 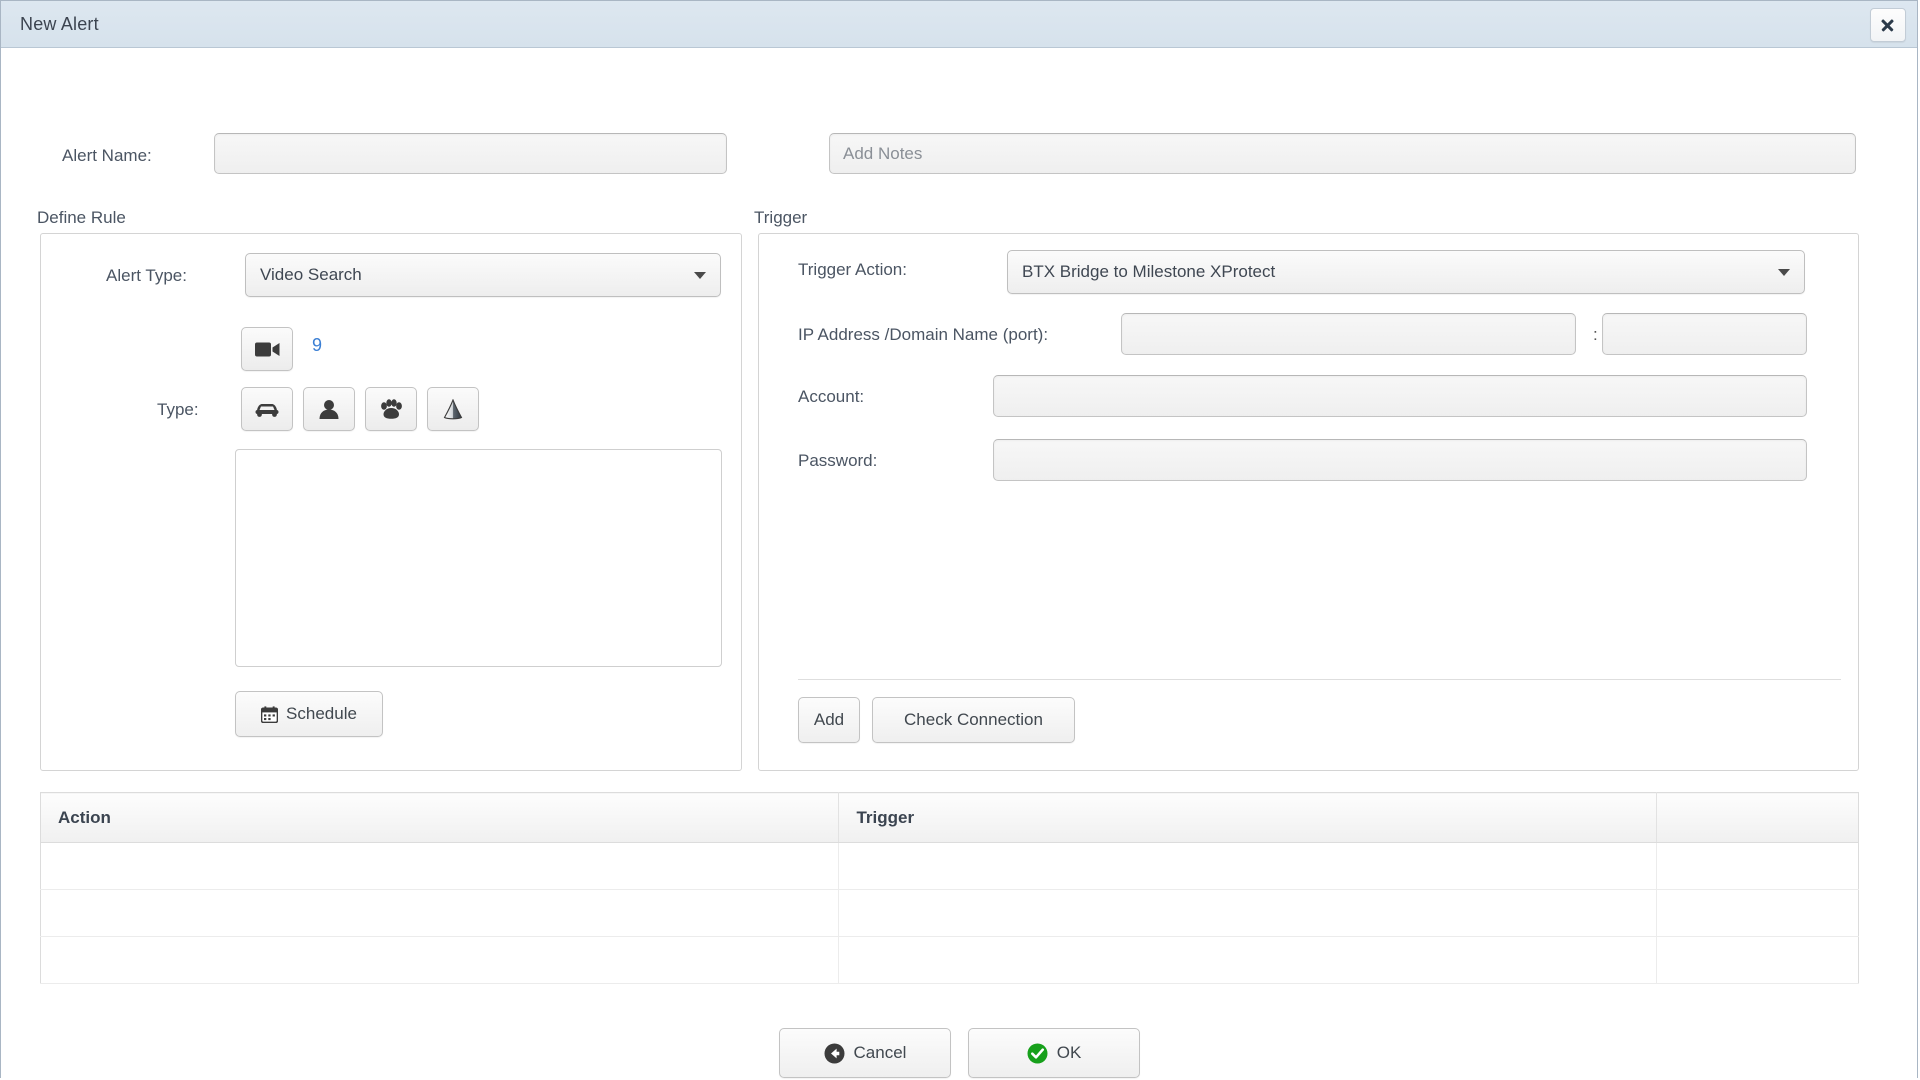 I want to click on alert-type-value: Video Search, so click(x=311, y=274).